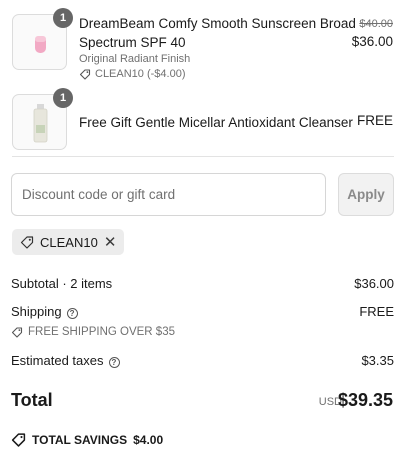 This screenshot has height=458, width=400. What do you see at coordinates (101, 332) in the screenshot?
I see `shipping-note-text: FREE SHIPPING OVER $35` at bounding box center [101, 332].